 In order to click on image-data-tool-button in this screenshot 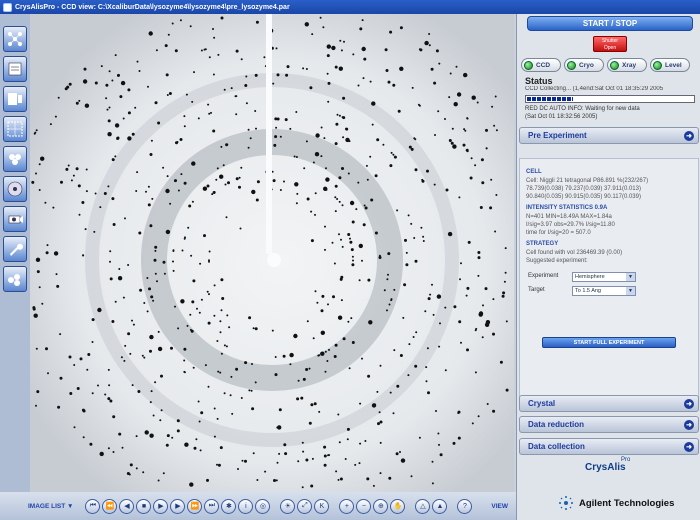, I will do `click(15, 99)`.